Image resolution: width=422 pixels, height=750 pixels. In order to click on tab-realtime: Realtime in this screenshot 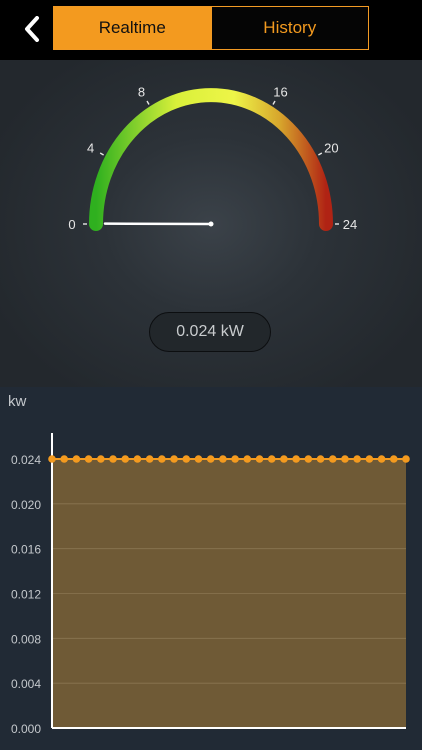, I will do `click(132, 28)`.